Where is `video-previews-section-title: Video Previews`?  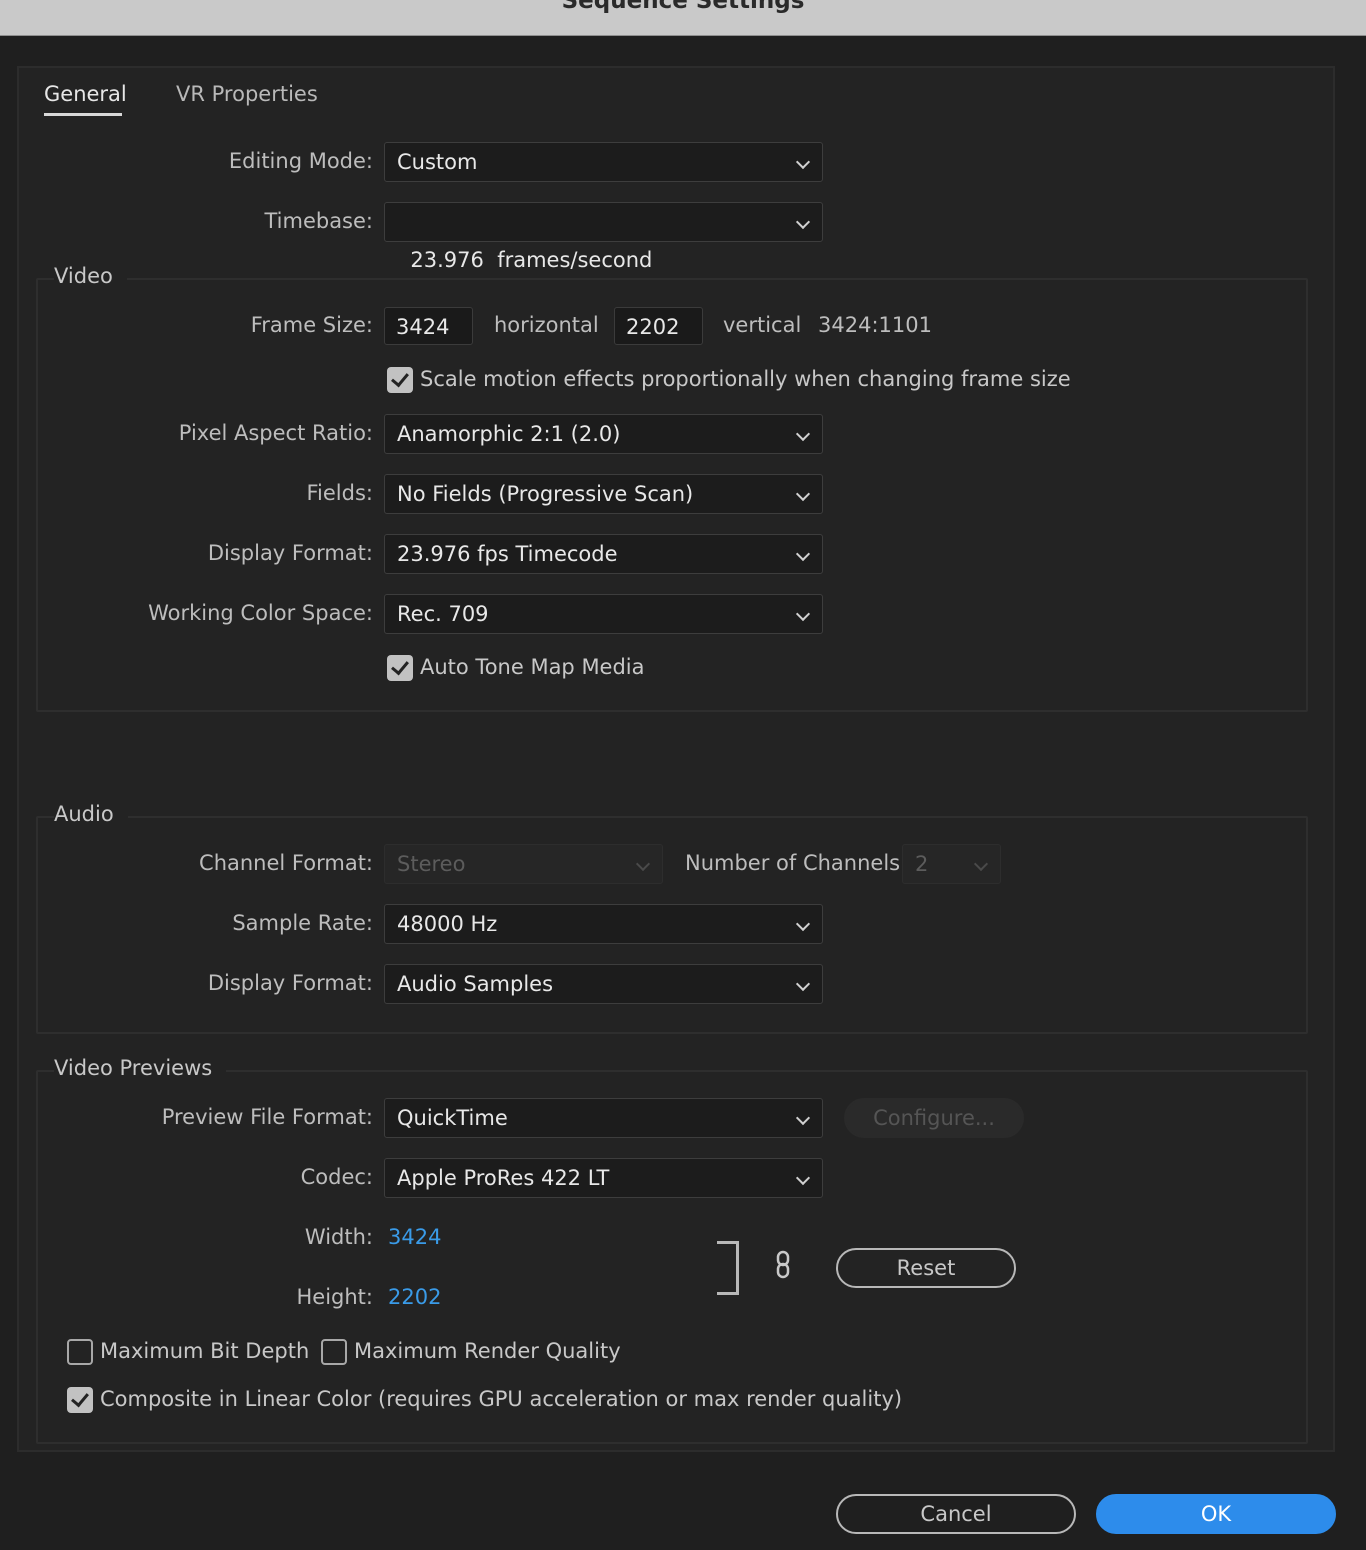
video-previews-section-title: Video Previews is located at coordinates (140, 1068).